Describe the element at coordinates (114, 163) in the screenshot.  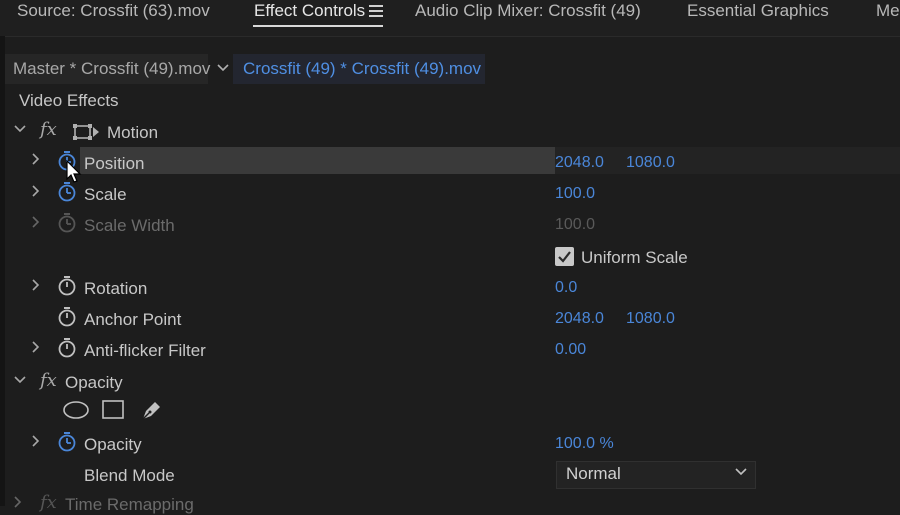
I see `position-label: Position` at that location.